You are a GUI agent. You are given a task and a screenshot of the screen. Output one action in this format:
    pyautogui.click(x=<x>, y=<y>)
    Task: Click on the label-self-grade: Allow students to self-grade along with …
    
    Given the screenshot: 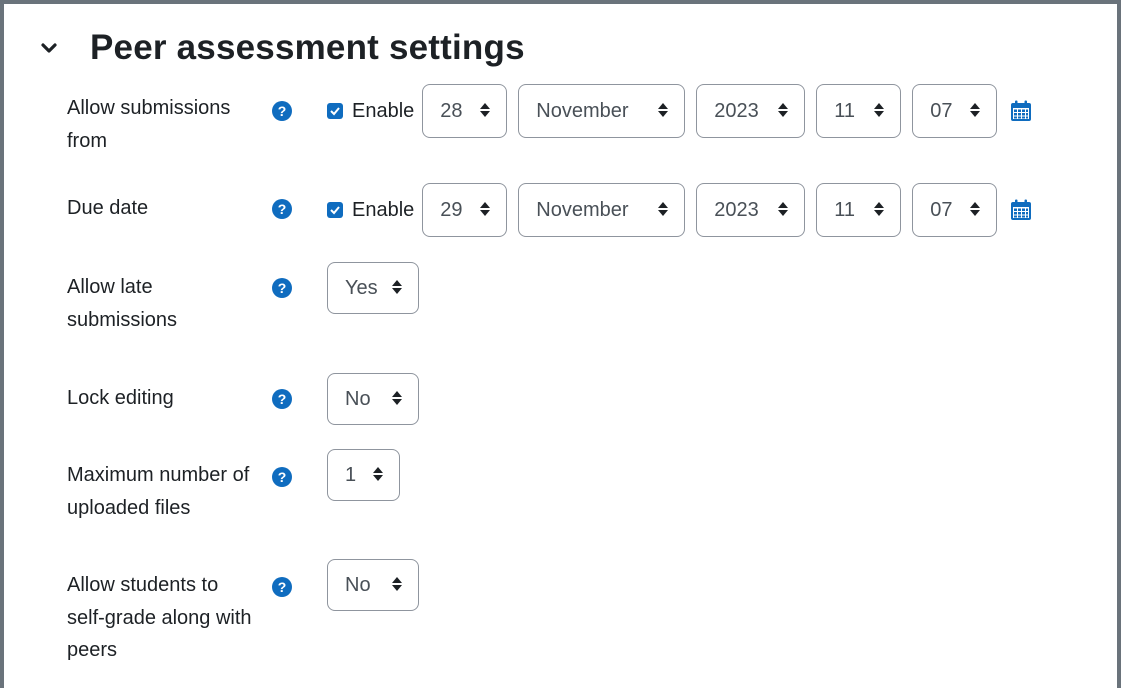 What is the action you would take?
    pyautogui.click(x=159, y=617)
    